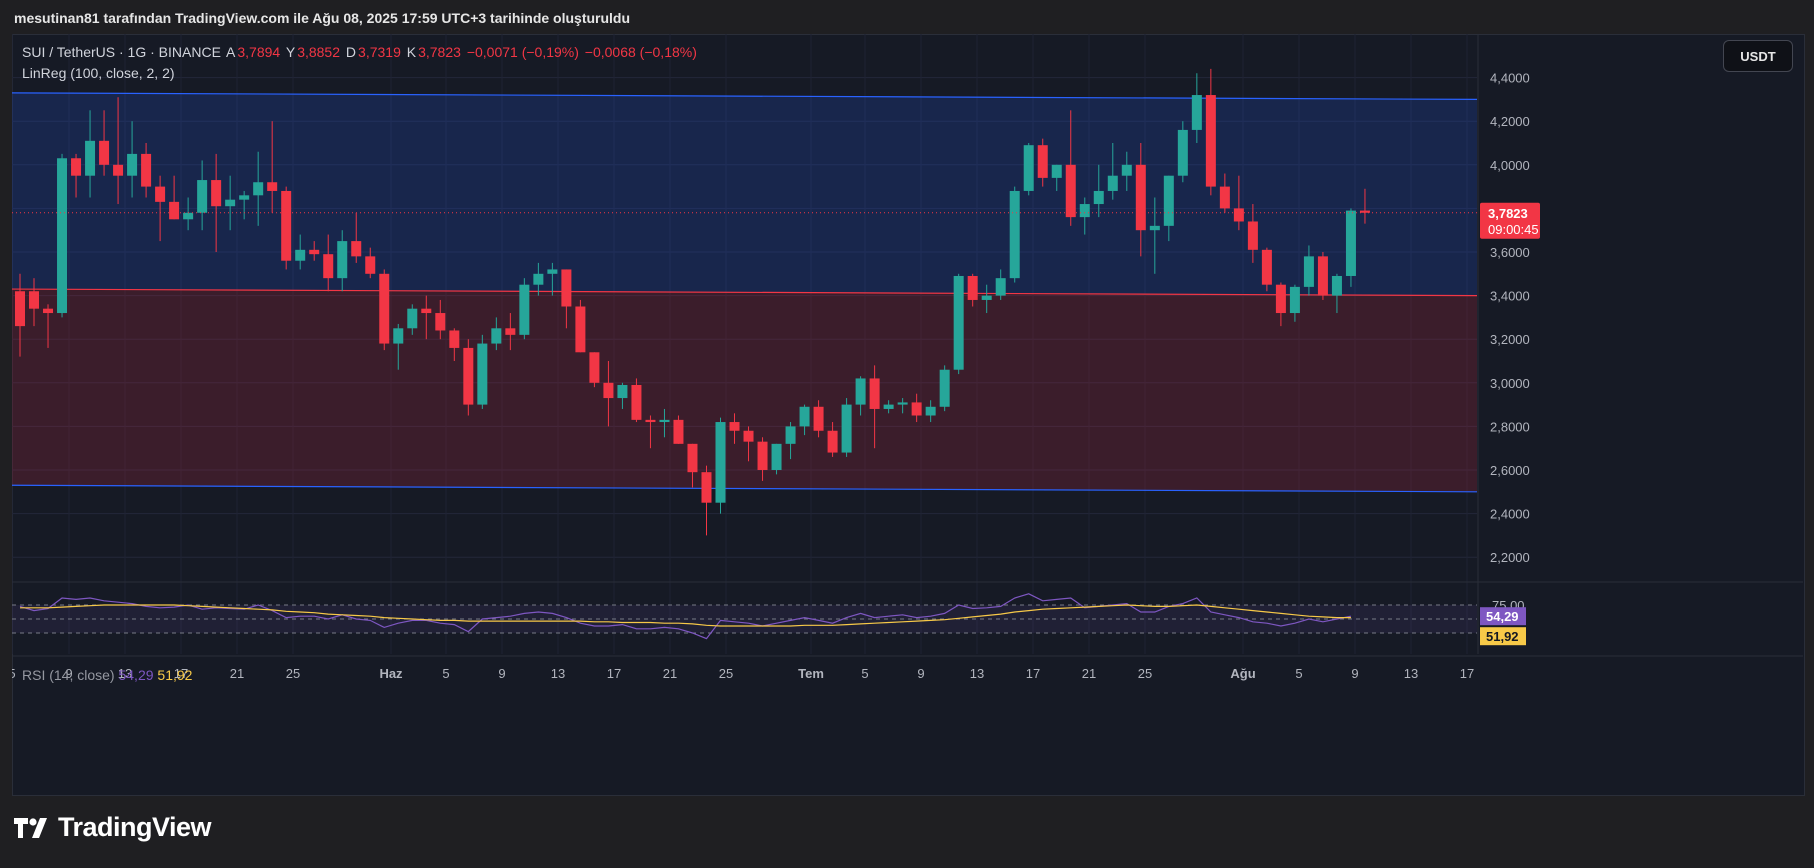 Image resolution: width=1814 pixels, height=868 pixels. What do you see at coordinates (1513, 229) in the screenshot?
I see `countdown-label: 09:00:45` at bounding box center [1513, 229].